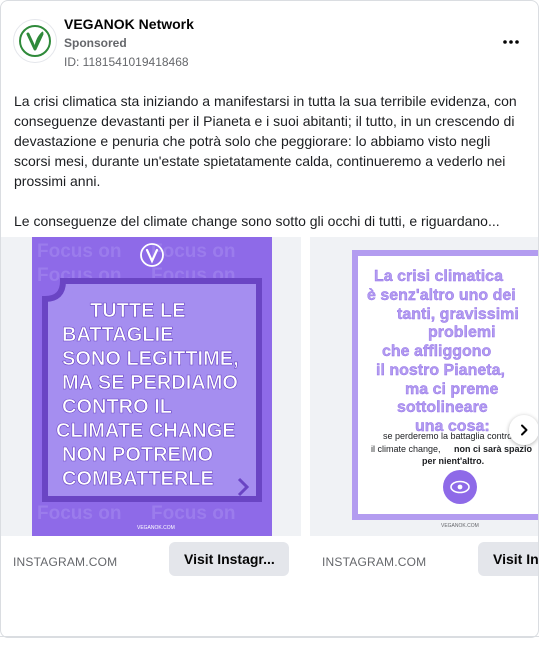 Image resolution: width=539 pixels, height=645 pixels. Describe the element at coordinates (493, 449) in the screenshot. I see `subtext-bold: non ci sarà spazio` at that location.